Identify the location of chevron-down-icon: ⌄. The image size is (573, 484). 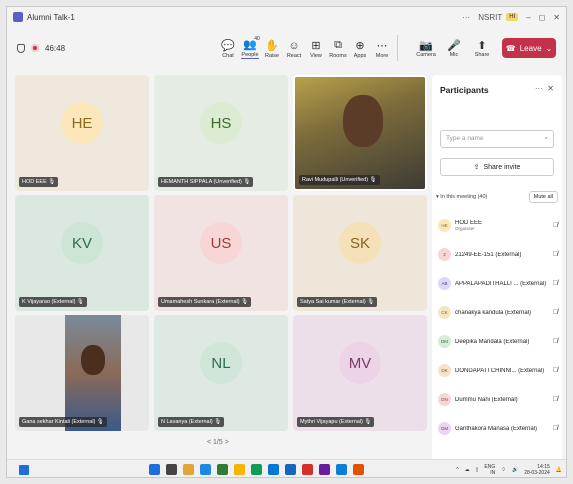
(549, 48).